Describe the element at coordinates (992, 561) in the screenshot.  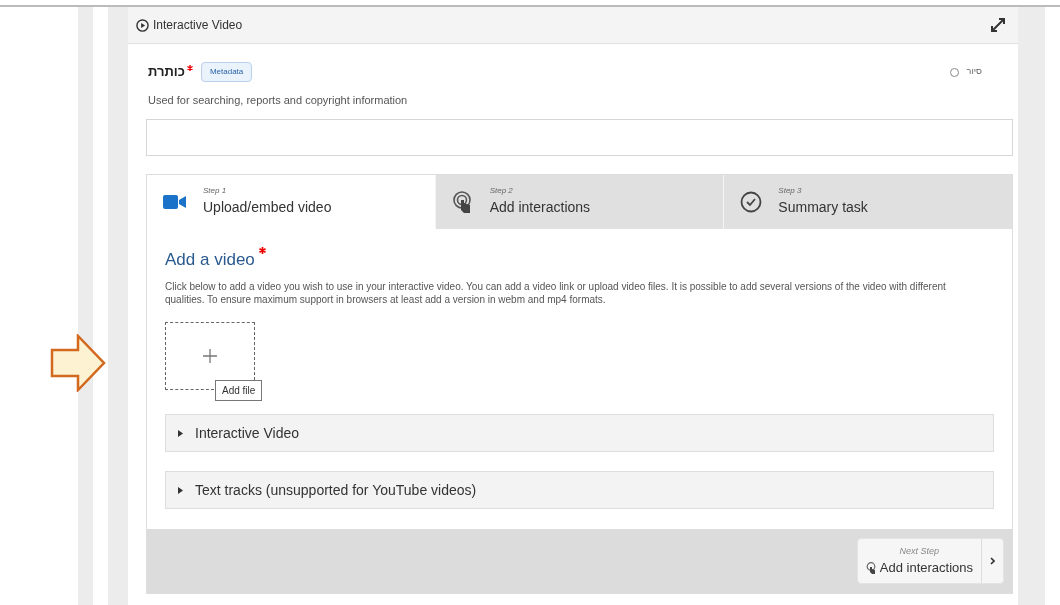
I see `chevron-right-icon` at that location.